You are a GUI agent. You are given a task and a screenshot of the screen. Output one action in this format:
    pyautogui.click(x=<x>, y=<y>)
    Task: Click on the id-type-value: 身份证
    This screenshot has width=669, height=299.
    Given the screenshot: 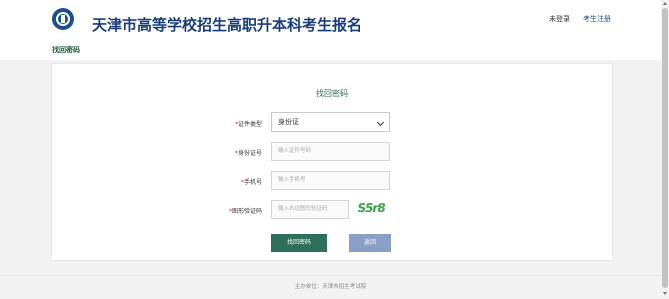 What is the action you would take?
    pyautogui.click(x=288, y=122)
    